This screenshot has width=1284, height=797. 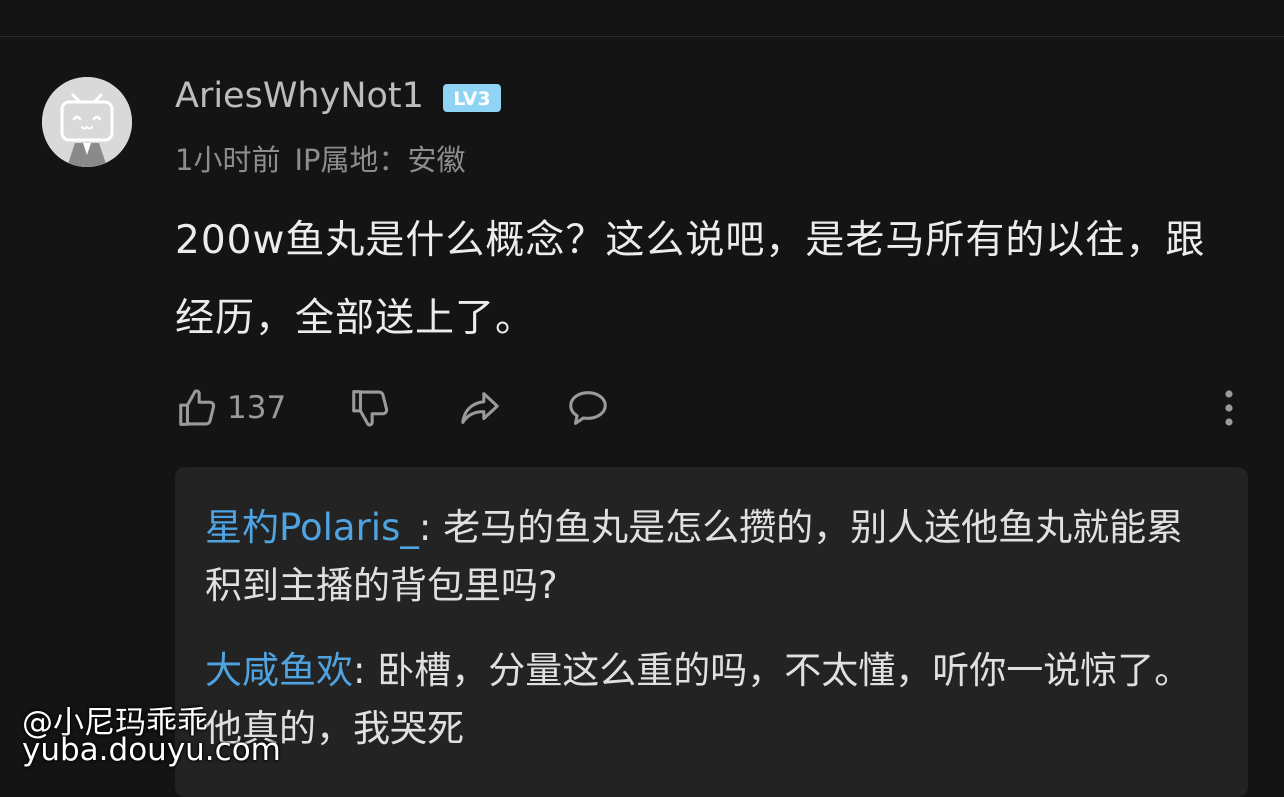 I want to click on avatar, so click(x=87, y=122).